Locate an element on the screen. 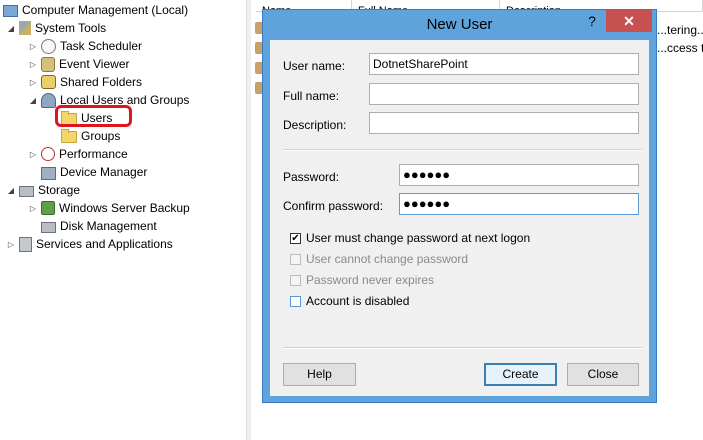 This screenshot has width=703, height=440. tree-item-label: Disk Management is located at coordinates (108, 226).